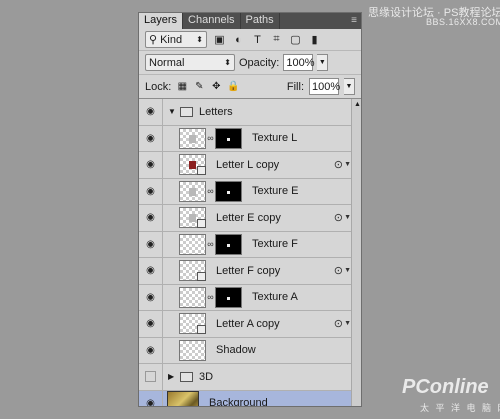 The image size is (500, 419). What do you see at coordinates (354, 21) in the screenshot?
I see `panel-menu-icon: ≡` at bounding box center [354, 21].